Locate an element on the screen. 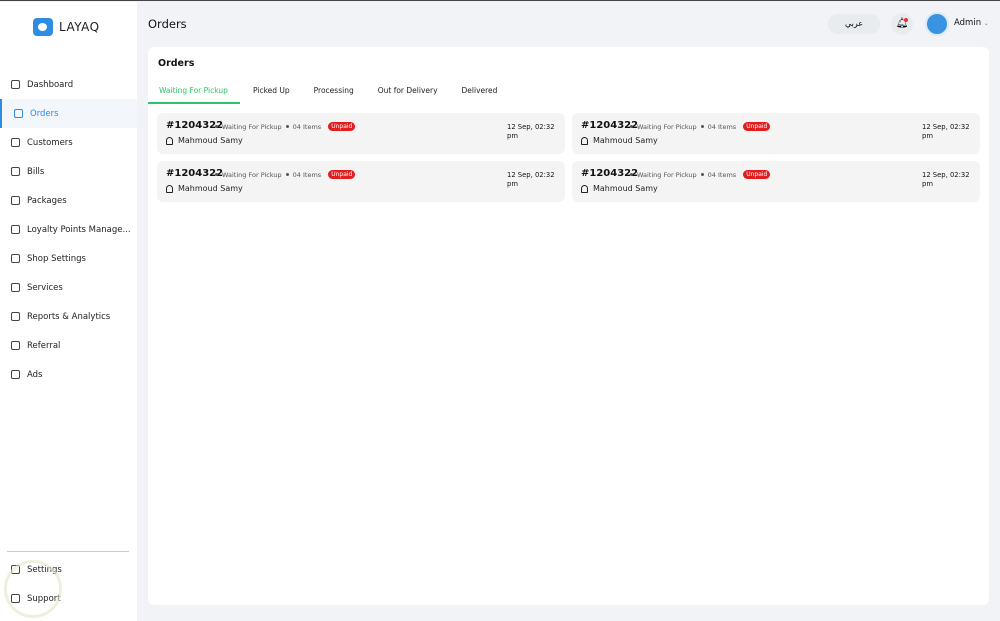  sidebar-item-label: Referral is located at coordinates (44, 345).